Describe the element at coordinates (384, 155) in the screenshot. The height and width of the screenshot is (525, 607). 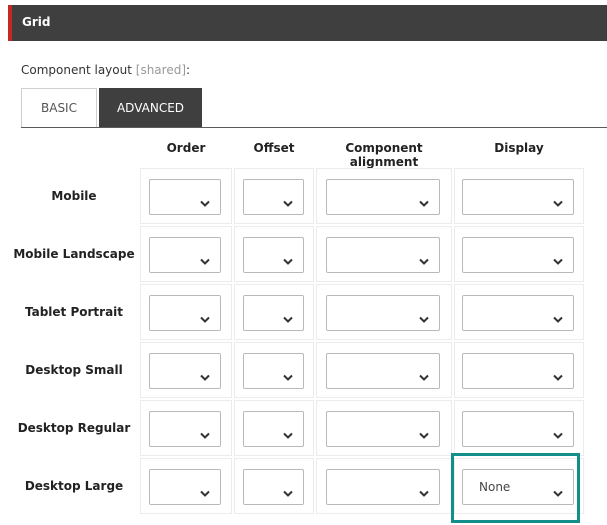
I see `column-header-alignment: Component alignment` at that location.